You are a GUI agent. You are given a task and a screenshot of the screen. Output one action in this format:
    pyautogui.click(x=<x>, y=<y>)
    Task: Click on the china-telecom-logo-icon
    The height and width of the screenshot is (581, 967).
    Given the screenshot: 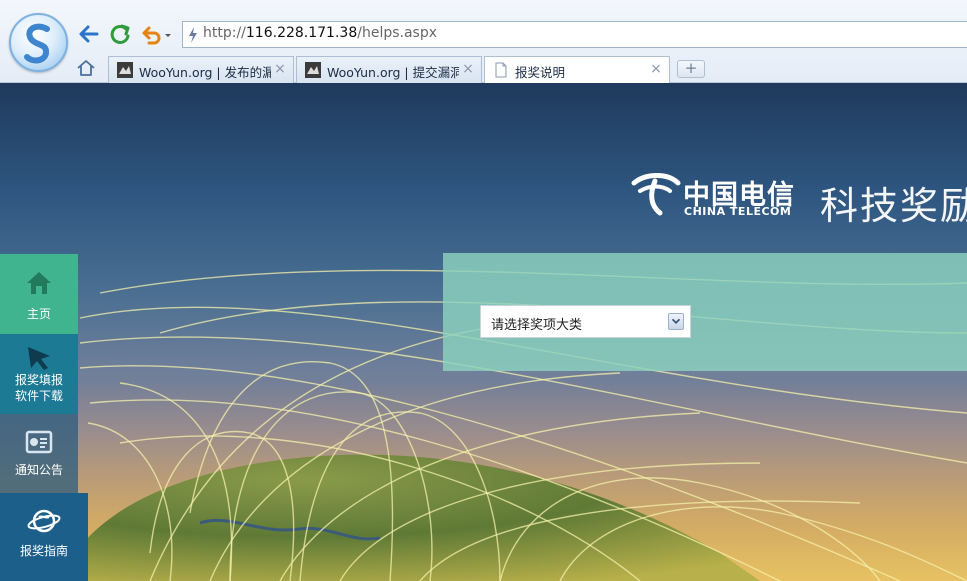 What is the action you would take?
    pyautogui.click(x=656, y=194)
    